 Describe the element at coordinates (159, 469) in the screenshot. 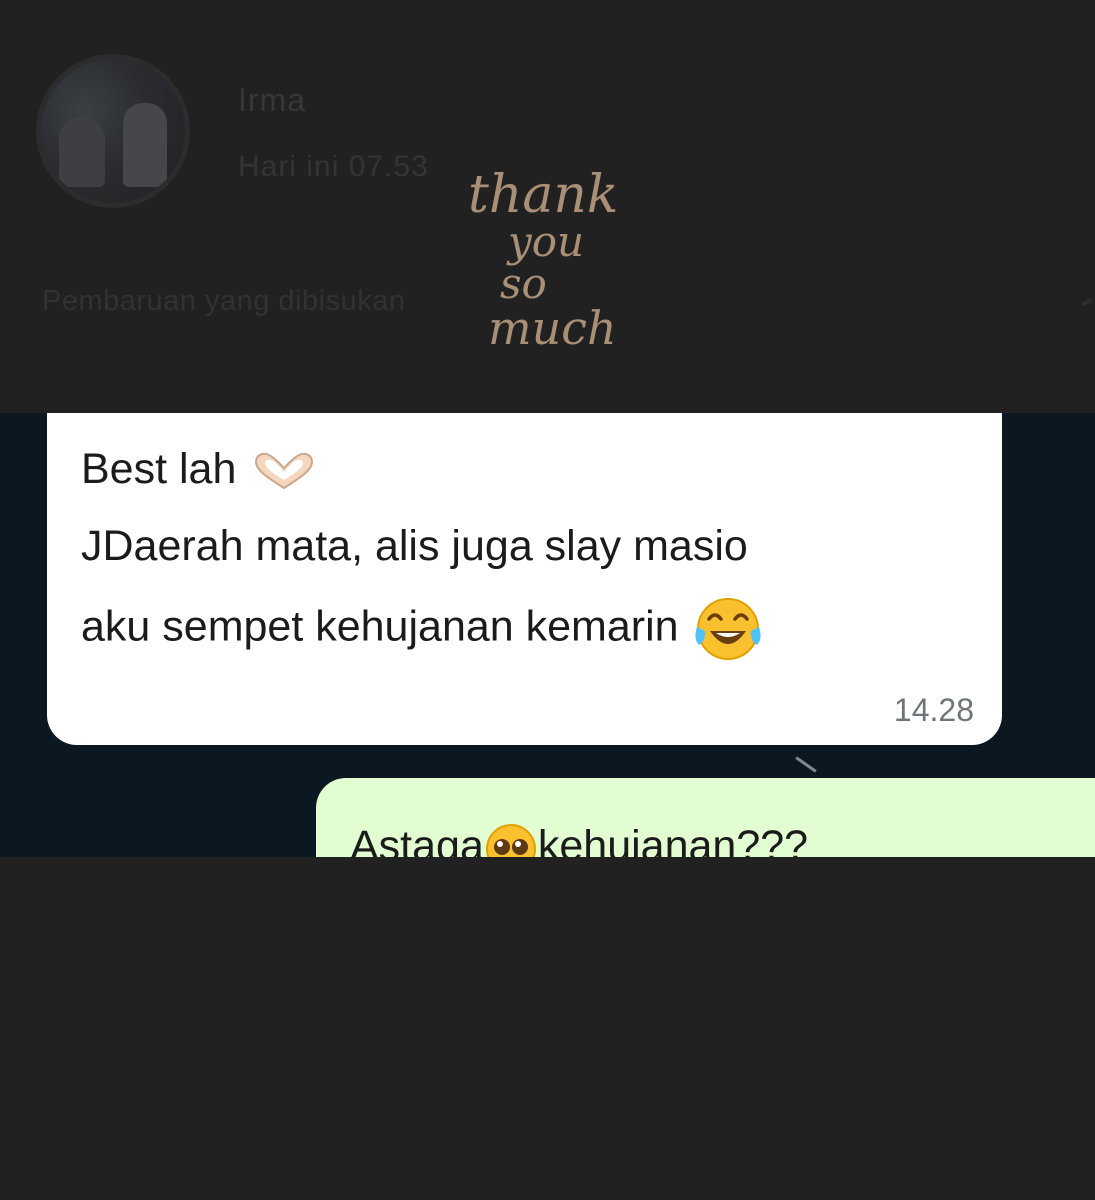

I see `message-text: Best lah` at that location.